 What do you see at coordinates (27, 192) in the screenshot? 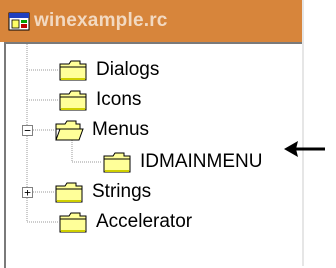
I see `expand-strings-toggle: +` at bounding box center [27, 192].